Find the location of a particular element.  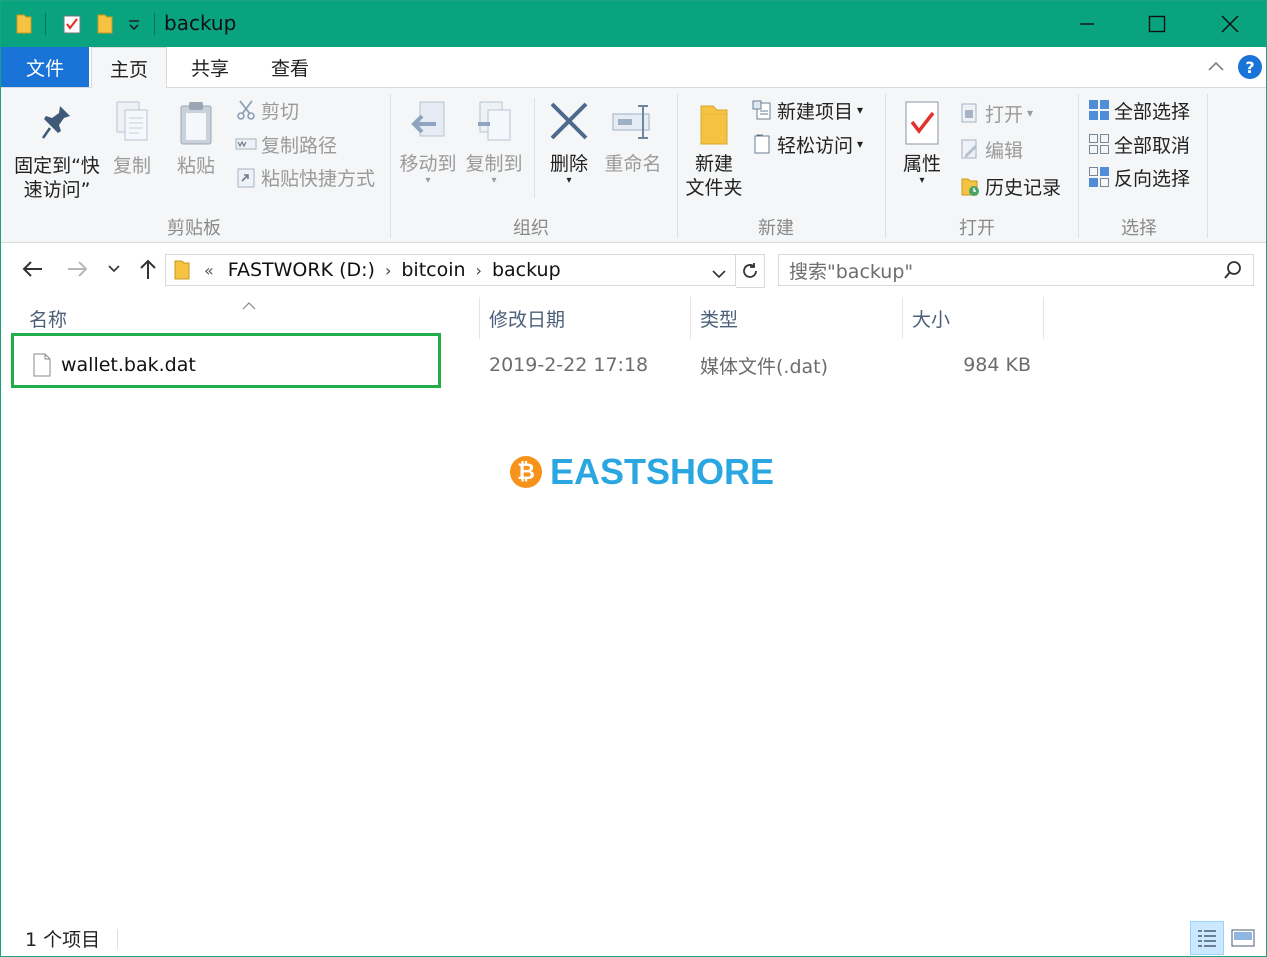

column-header-date: 修改日期 is located at coordinates (527, 318).